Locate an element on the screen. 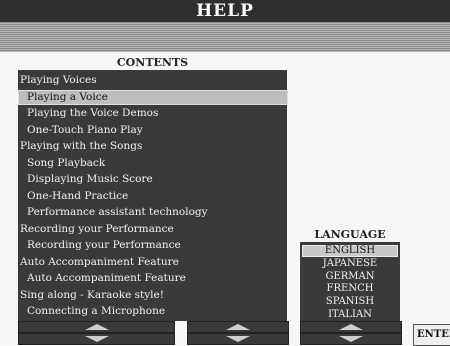  contents-item: Sing along - Karaoke style! is located at coordinates (152, 295).